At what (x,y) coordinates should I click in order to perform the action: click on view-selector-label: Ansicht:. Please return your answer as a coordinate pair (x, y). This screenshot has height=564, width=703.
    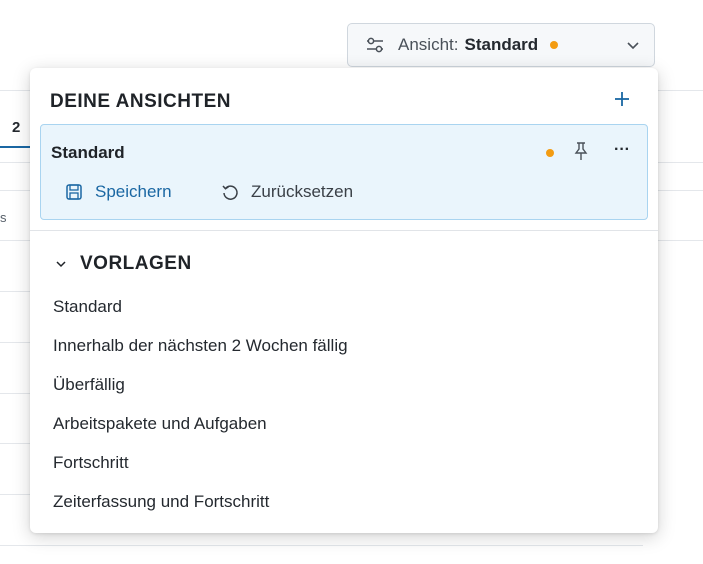
    Looking at the image, I should click on (428, 44).